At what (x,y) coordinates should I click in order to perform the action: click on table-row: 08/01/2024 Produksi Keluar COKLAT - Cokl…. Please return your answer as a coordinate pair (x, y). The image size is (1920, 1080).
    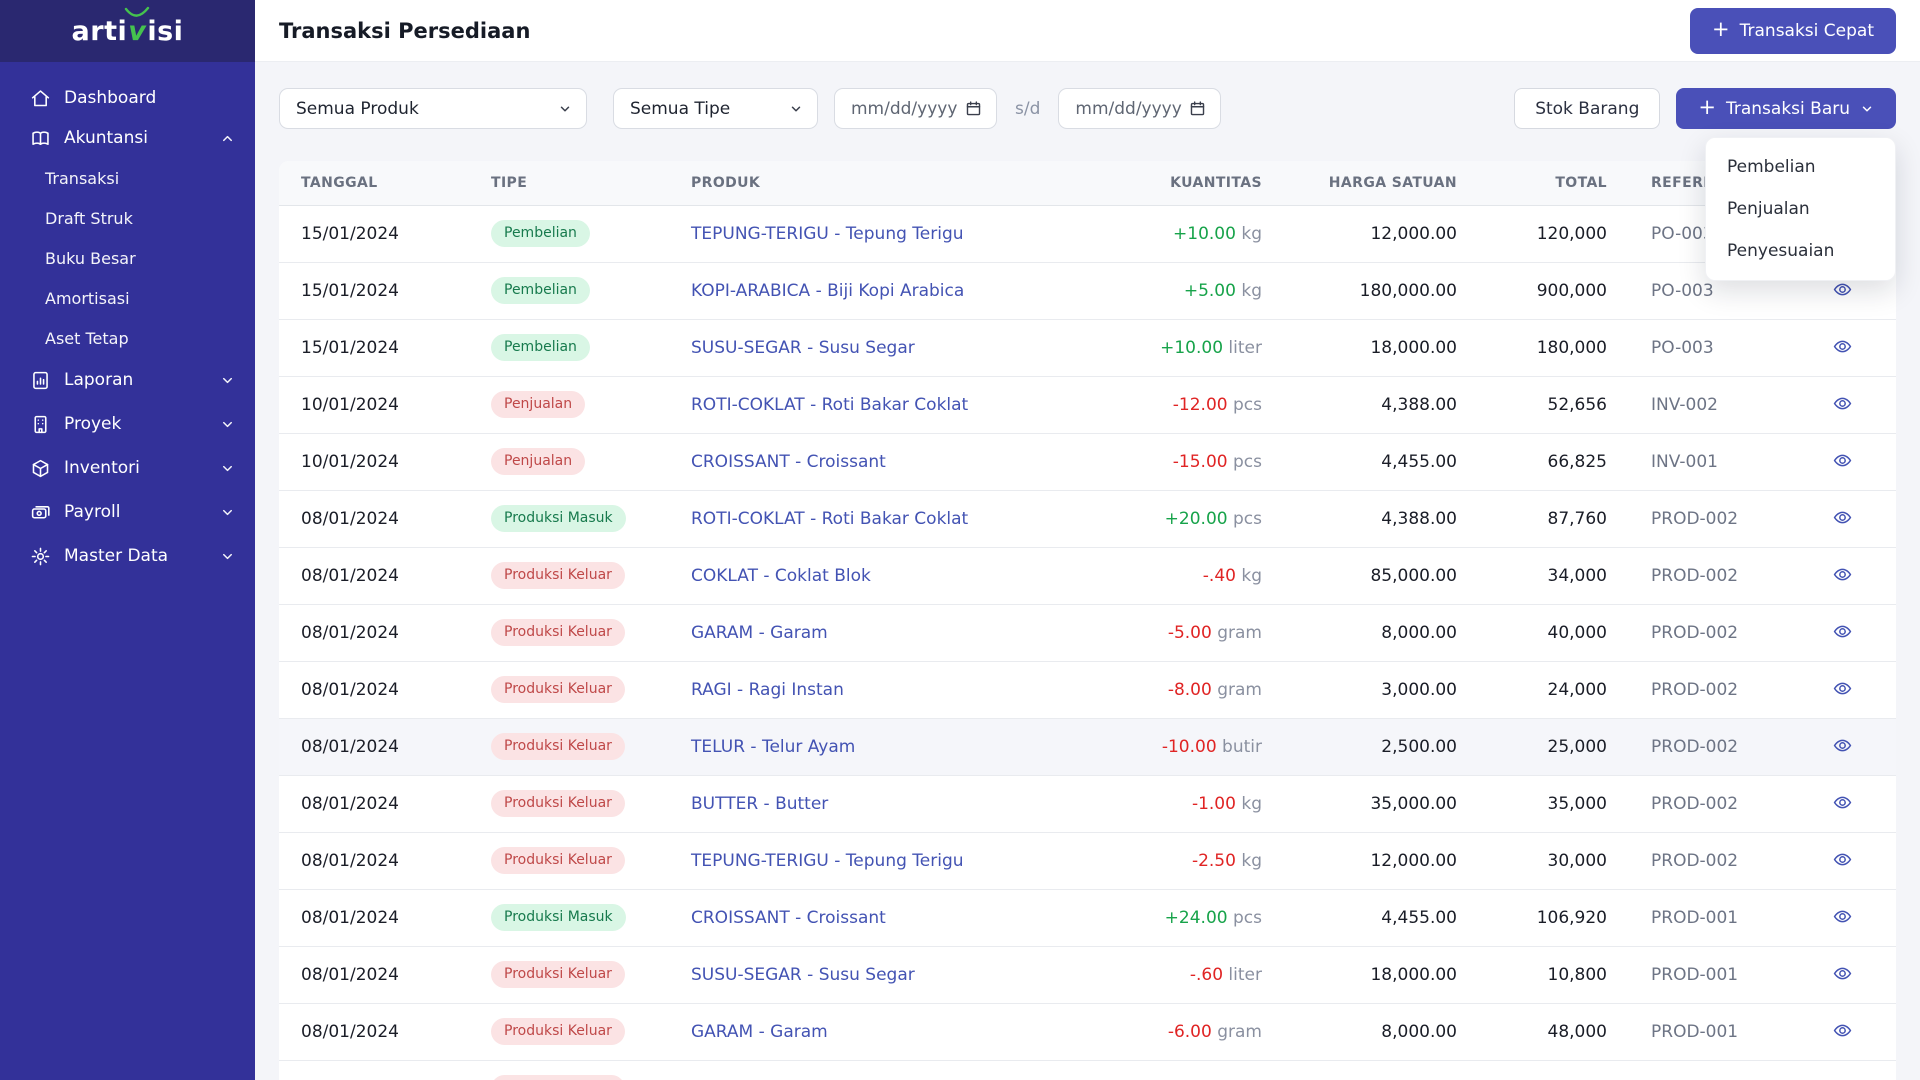
    Looking at the image, I should click on (1087, 575).